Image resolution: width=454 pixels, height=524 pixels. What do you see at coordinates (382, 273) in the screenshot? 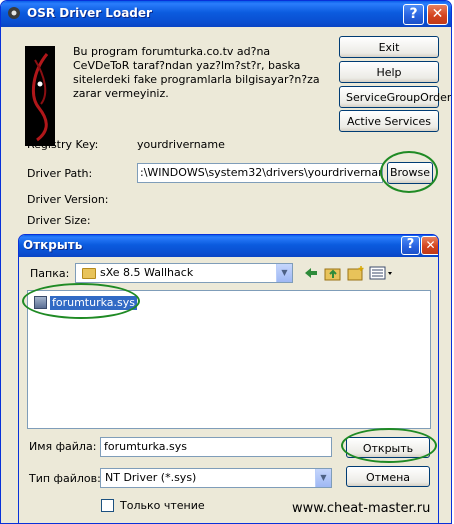
I see `view-menu-icon` at bounding box center [382, 273].